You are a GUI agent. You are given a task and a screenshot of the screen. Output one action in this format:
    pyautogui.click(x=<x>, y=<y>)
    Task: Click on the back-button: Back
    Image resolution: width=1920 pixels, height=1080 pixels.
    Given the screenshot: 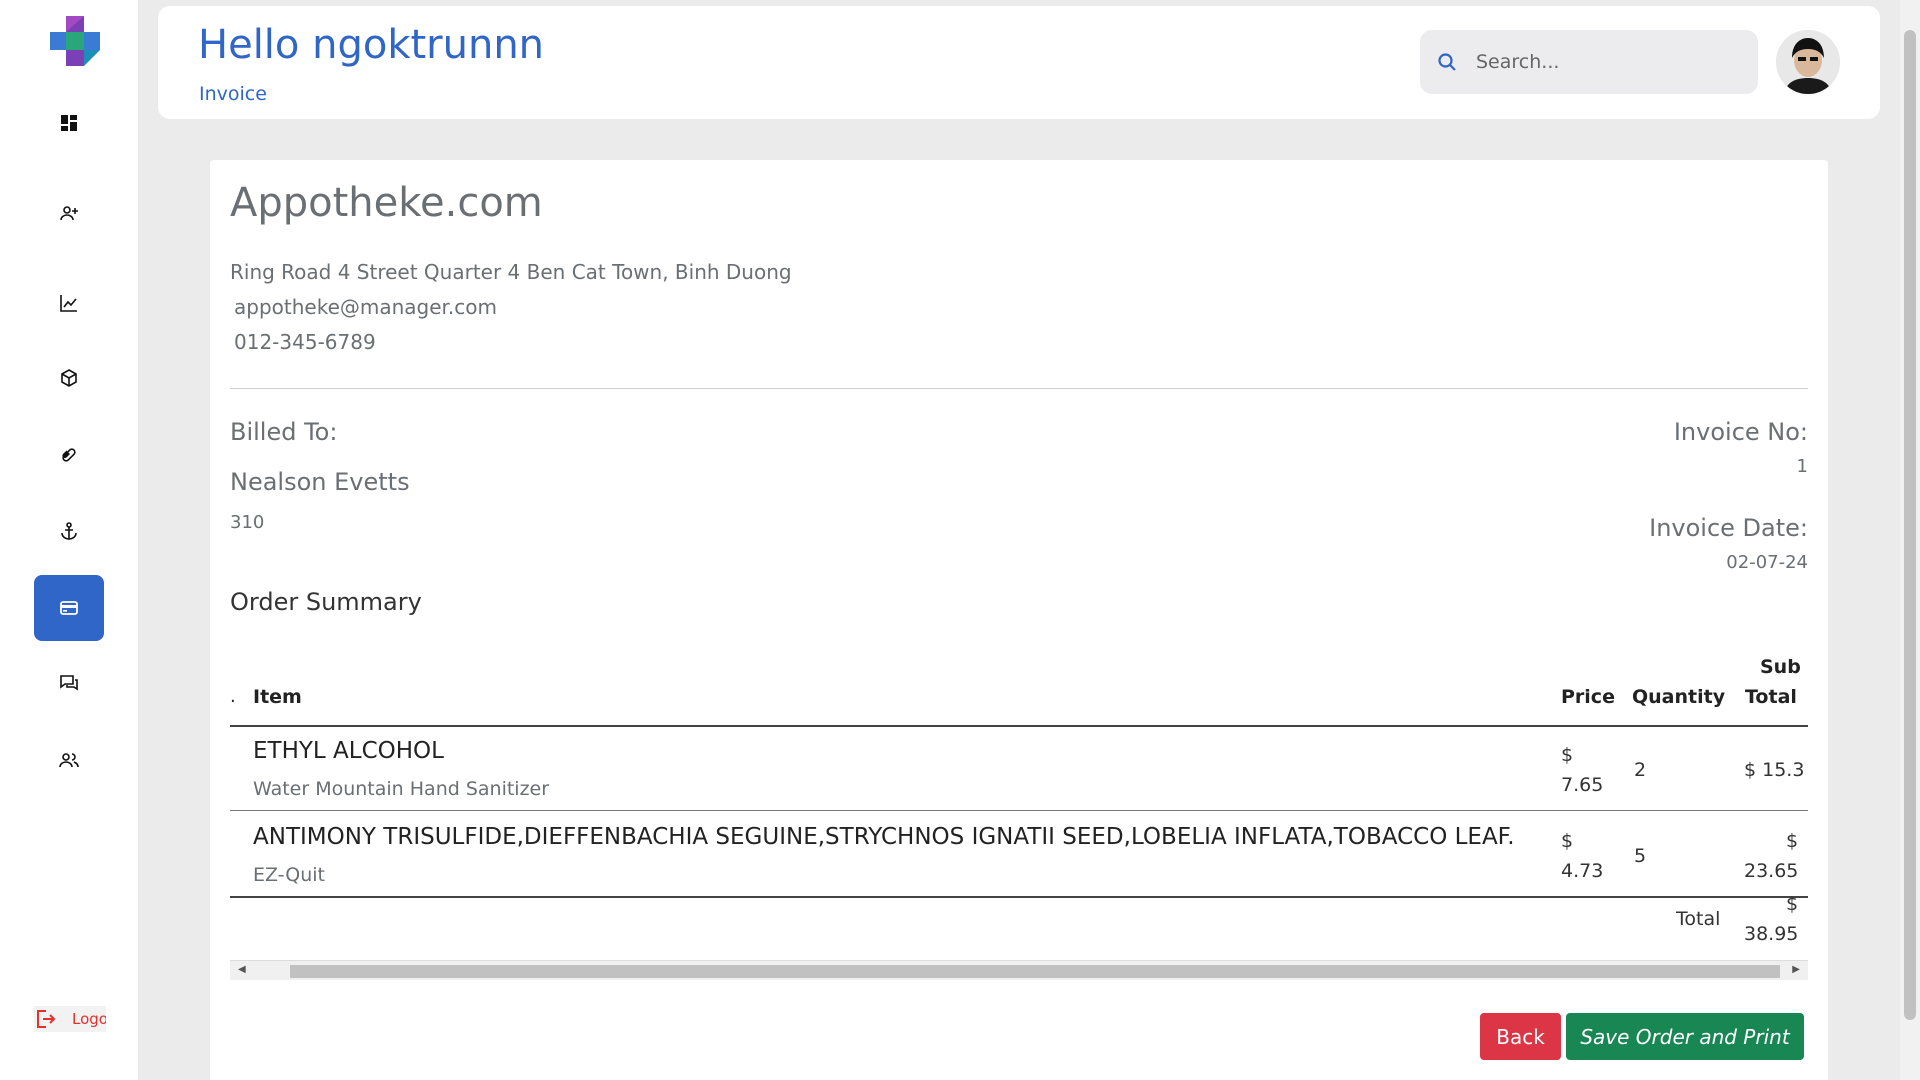 What is the action you would take?
    pyautogui.click(x=1520, y=1036)
    